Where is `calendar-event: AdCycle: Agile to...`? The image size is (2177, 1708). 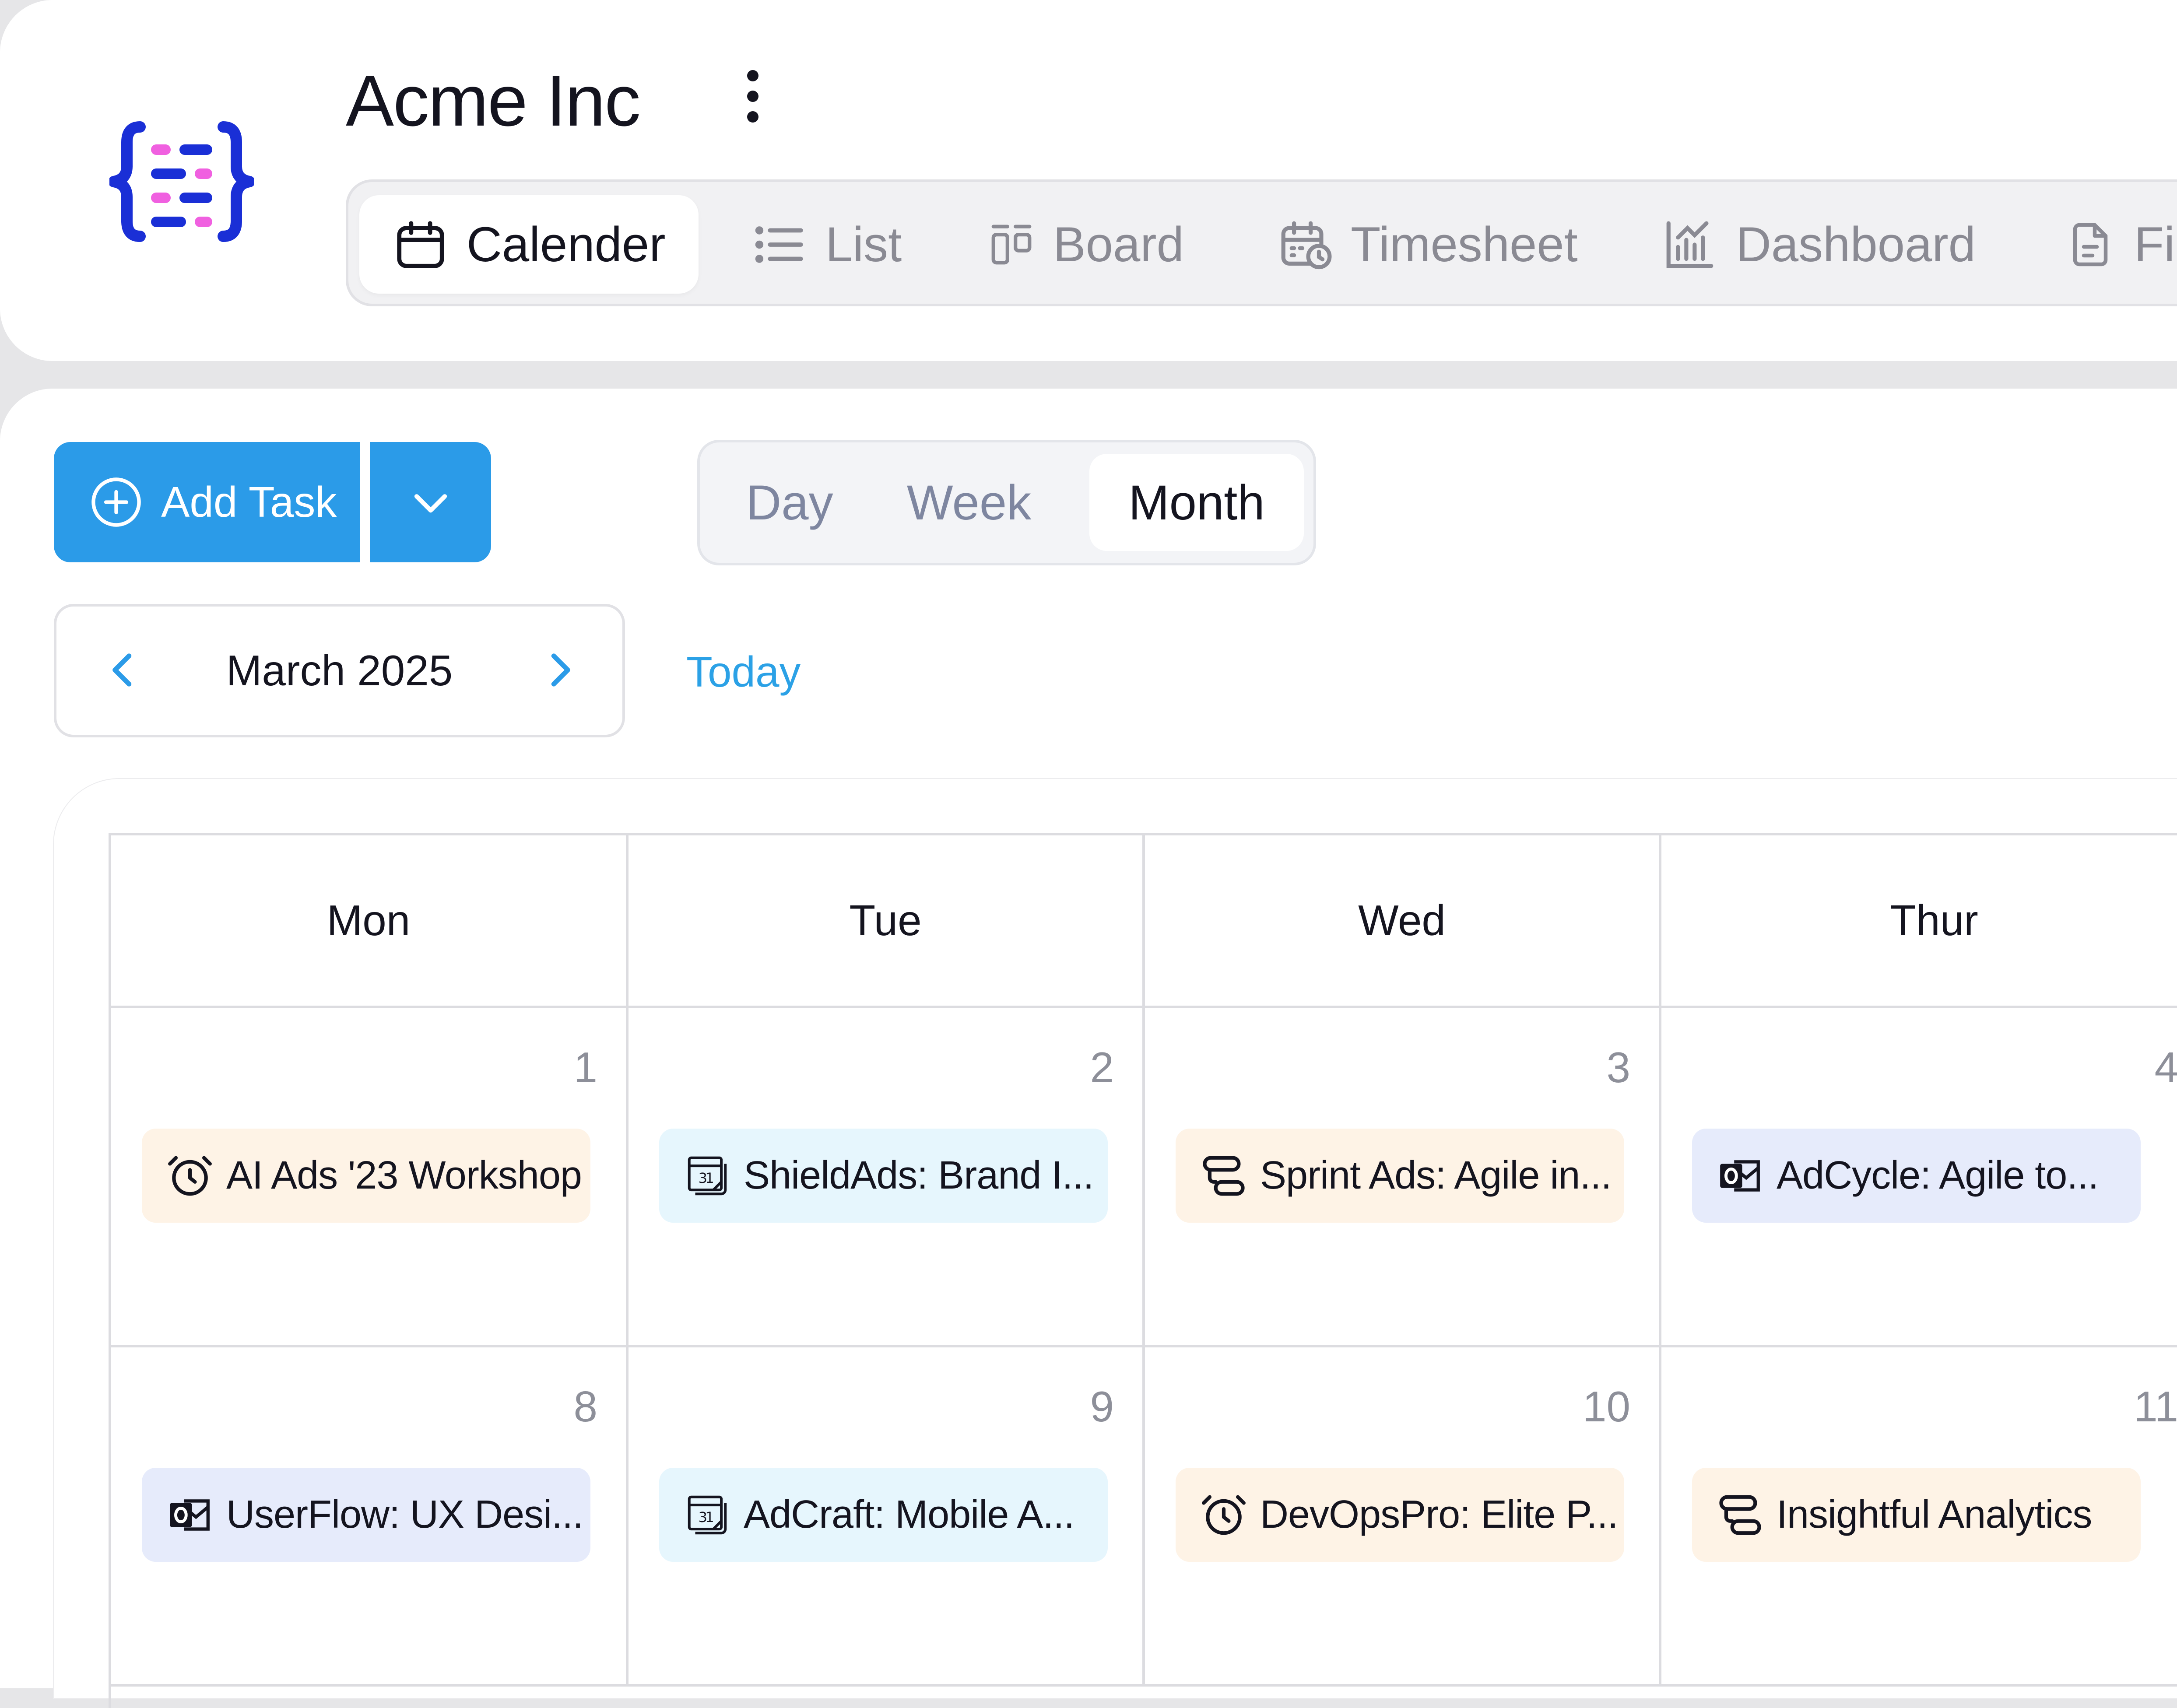
calendar-event: AdCycle: Agile to... is located at coordinates (1916, 1176).